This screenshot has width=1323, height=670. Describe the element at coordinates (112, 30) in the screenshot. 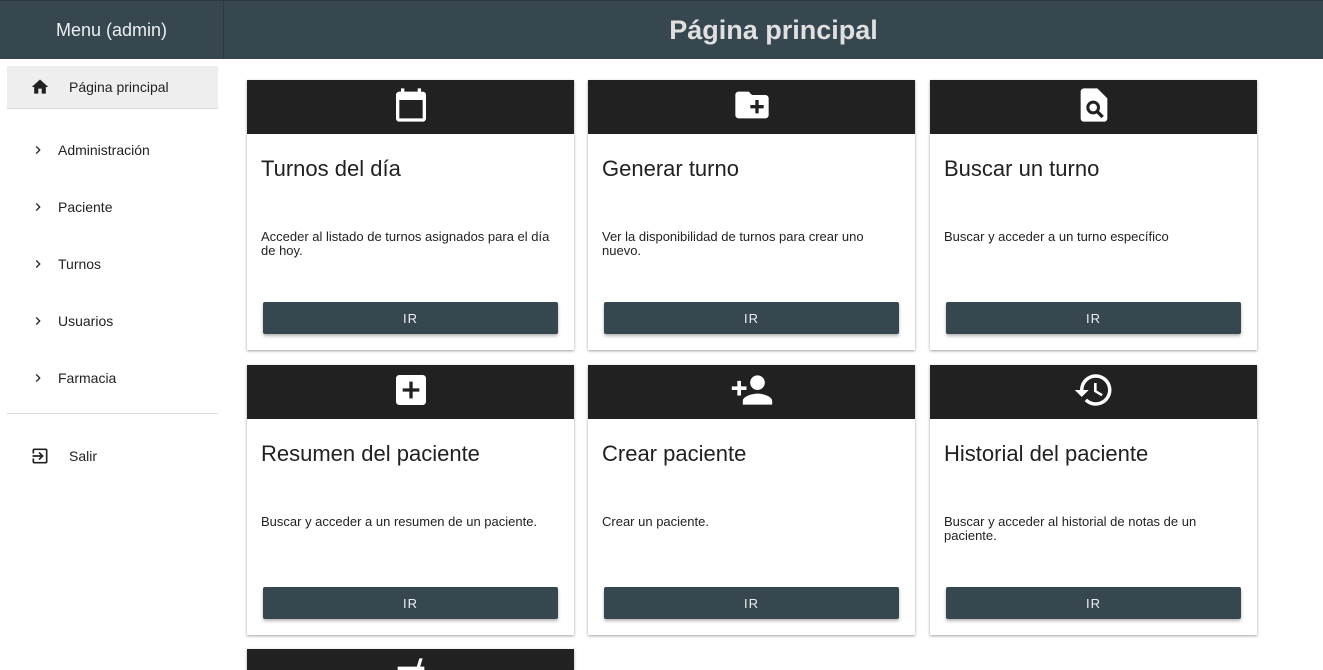

I see `menu-title: Menu (admin)` at that location.